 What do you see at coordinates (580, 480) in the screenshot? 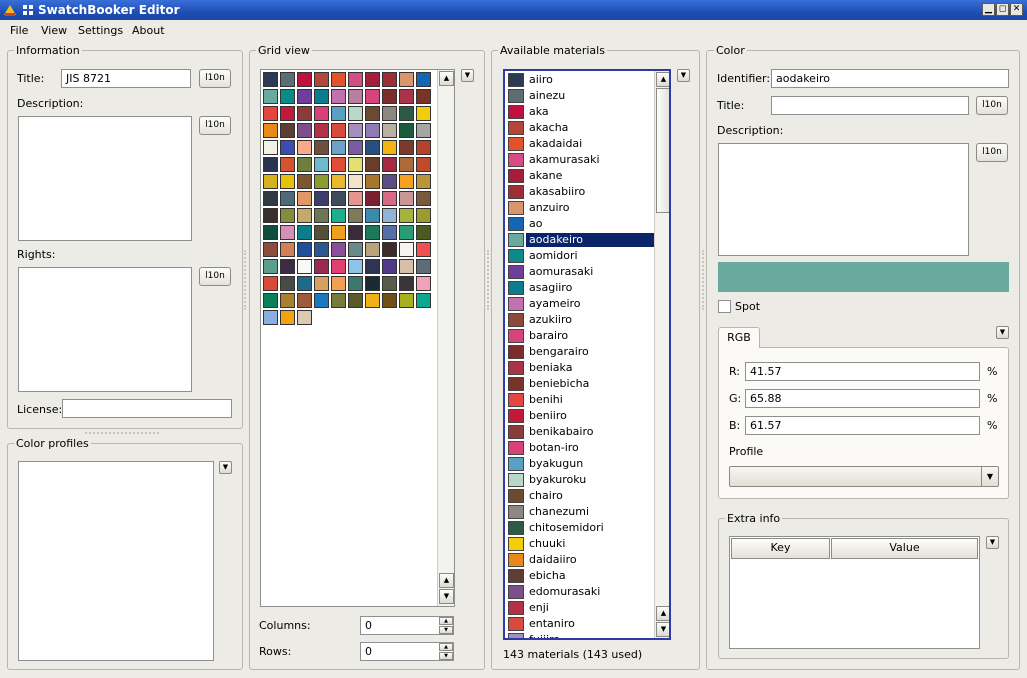
I see `list-item: byakuroku` at bounding box center [580, 480].